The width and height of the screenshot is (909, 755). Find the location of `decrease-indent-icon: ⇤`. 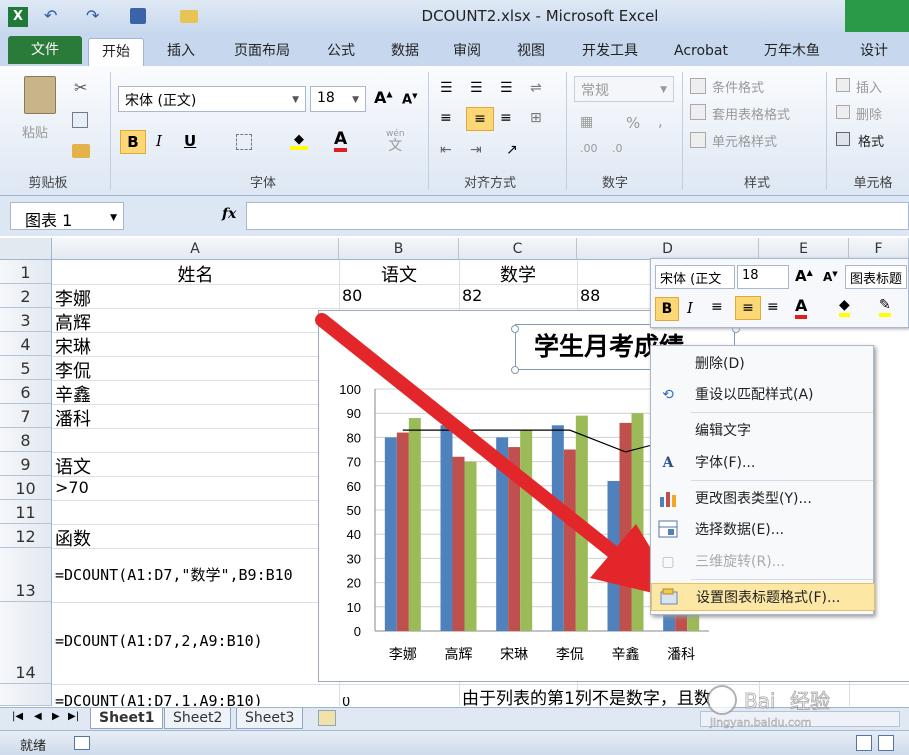

decrease-indent-icon: ⇤ is located at coordinates (446, 150).